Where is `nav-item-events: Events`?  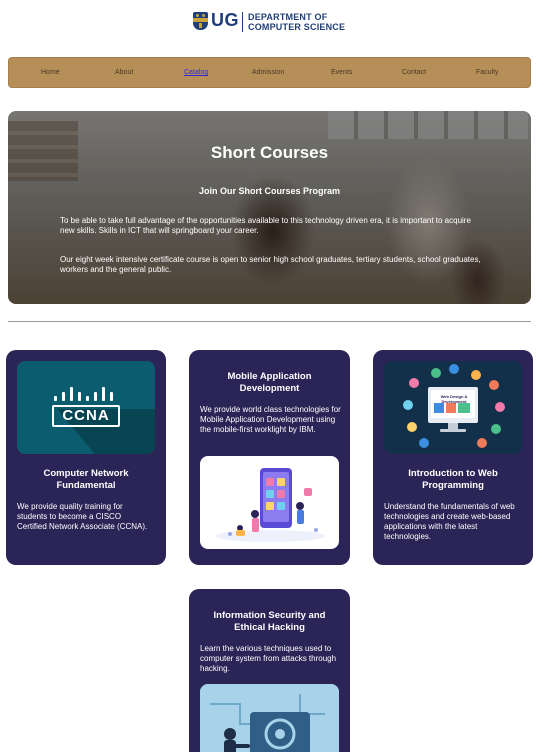 nav-item-events: Events is located at coordinates (341, 72).